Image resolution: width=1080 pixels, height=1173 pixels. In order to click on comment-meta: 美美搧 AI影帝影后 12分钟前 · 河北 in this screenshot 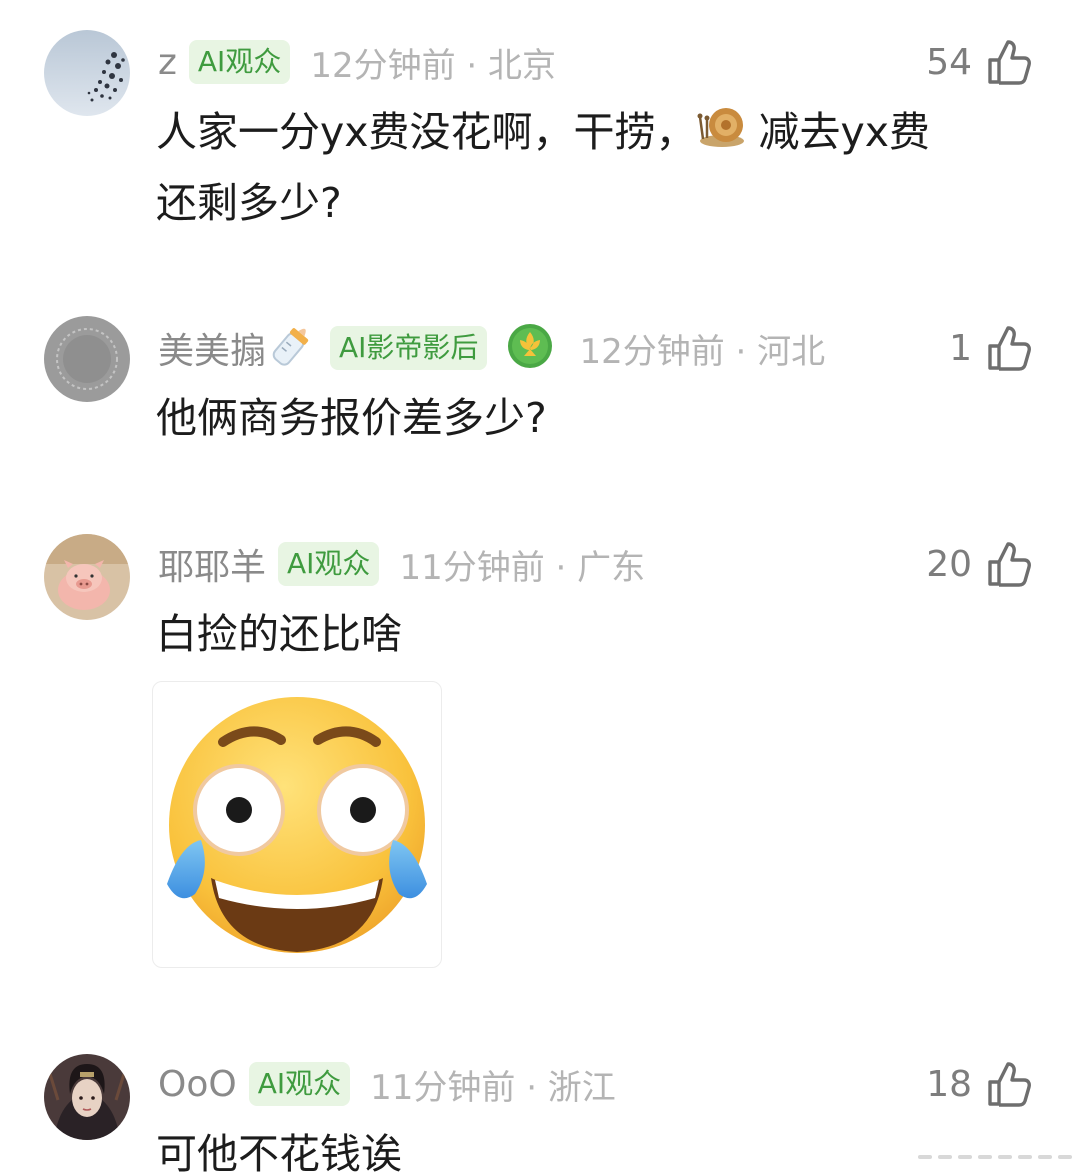, I will do `click(491, 348)`.